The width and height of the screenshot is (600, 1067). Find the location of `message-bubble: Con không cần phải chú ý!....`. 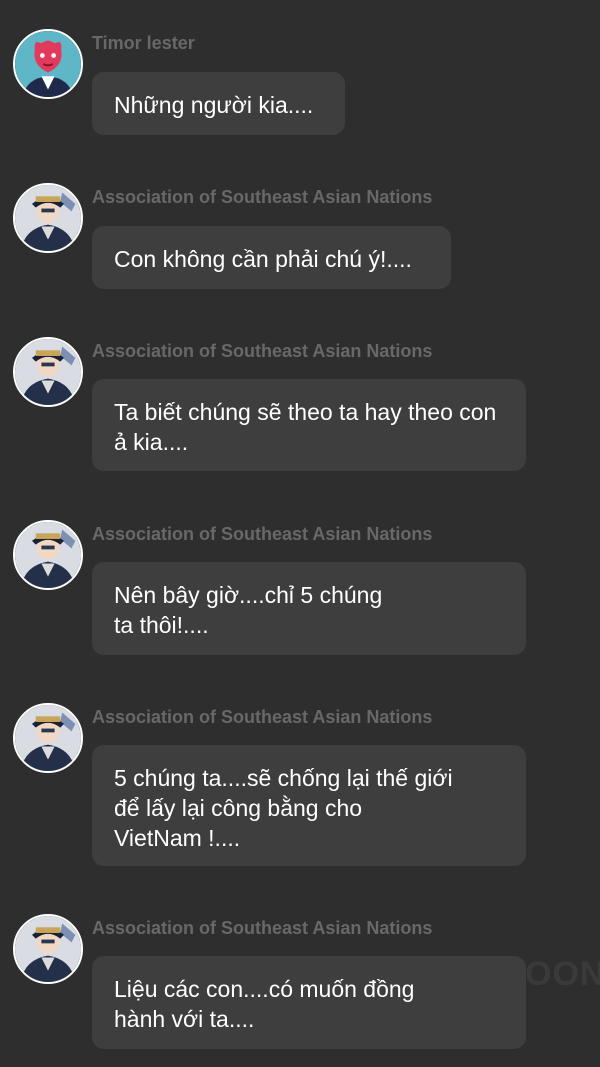

message-bubble: Con không cần phải chú ý!.... is located at coordinates (271, 257).